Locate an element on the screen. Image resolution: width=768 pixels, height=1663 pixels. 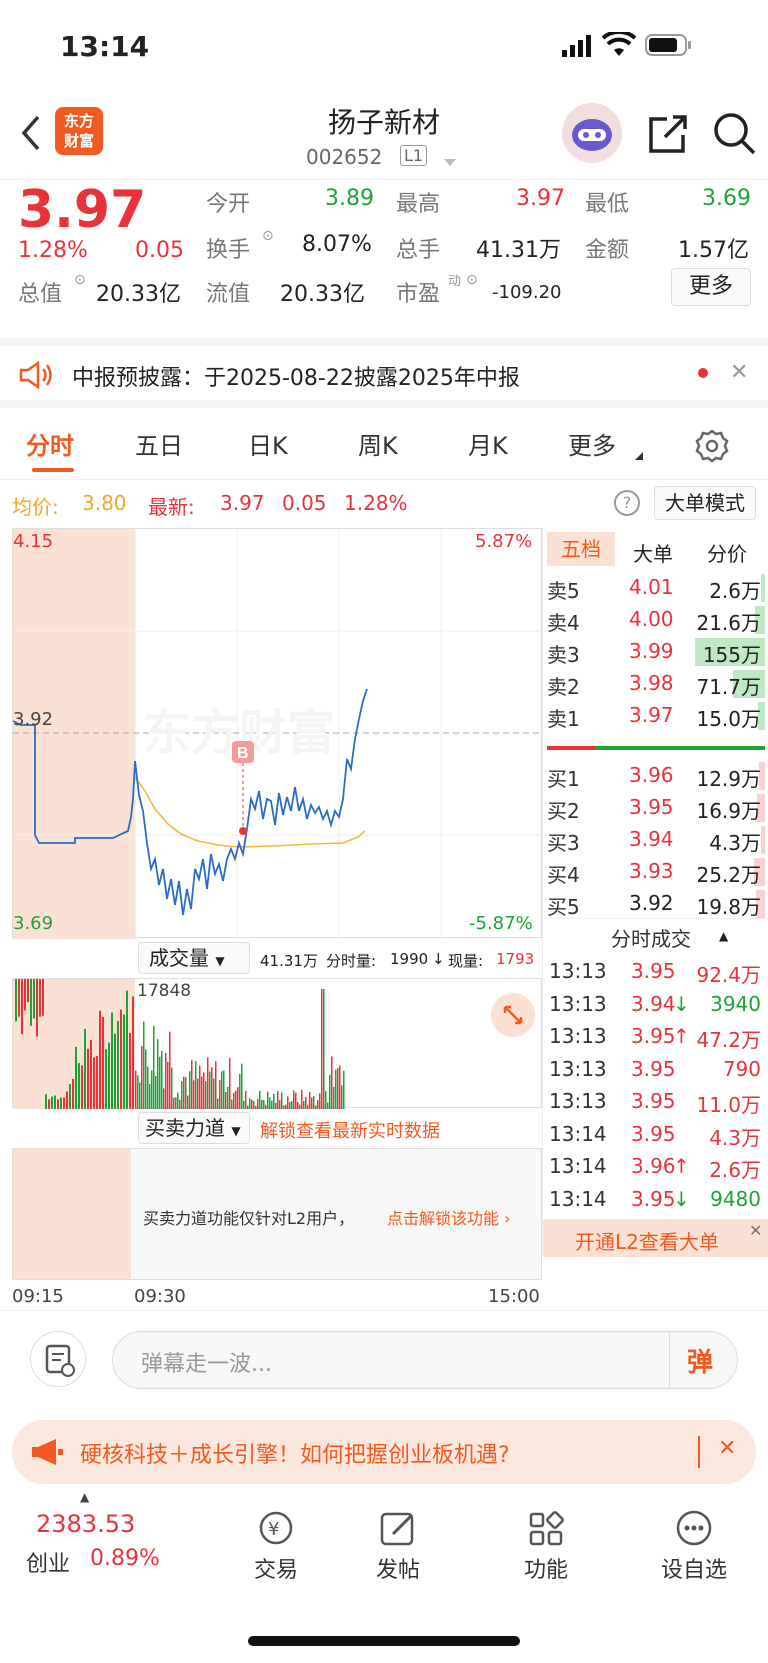
turnover-value: 8.07% is located at coordinates (337, 244).